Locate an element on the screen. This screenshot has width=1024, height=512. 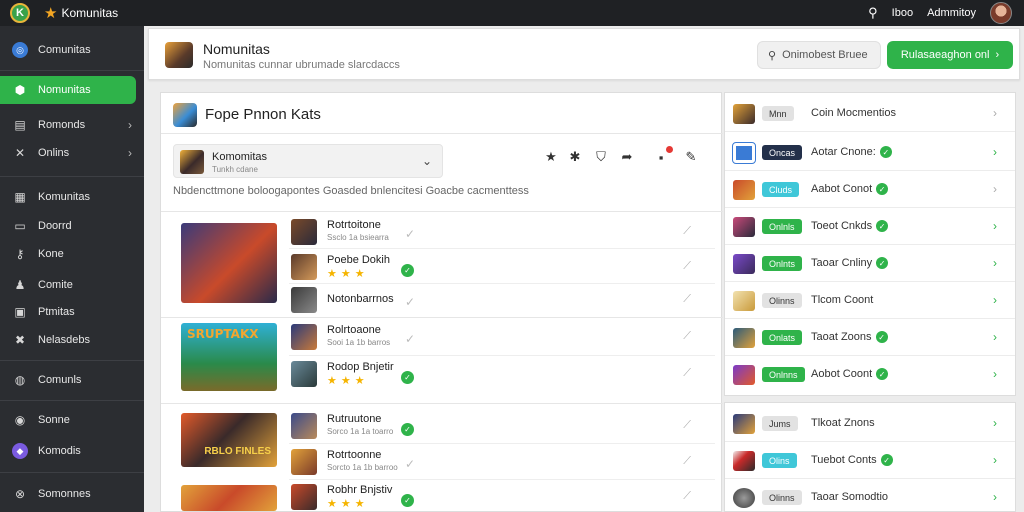
primary-action-button: Rulasaeaghon onl › is located at coordinates (950, 55).